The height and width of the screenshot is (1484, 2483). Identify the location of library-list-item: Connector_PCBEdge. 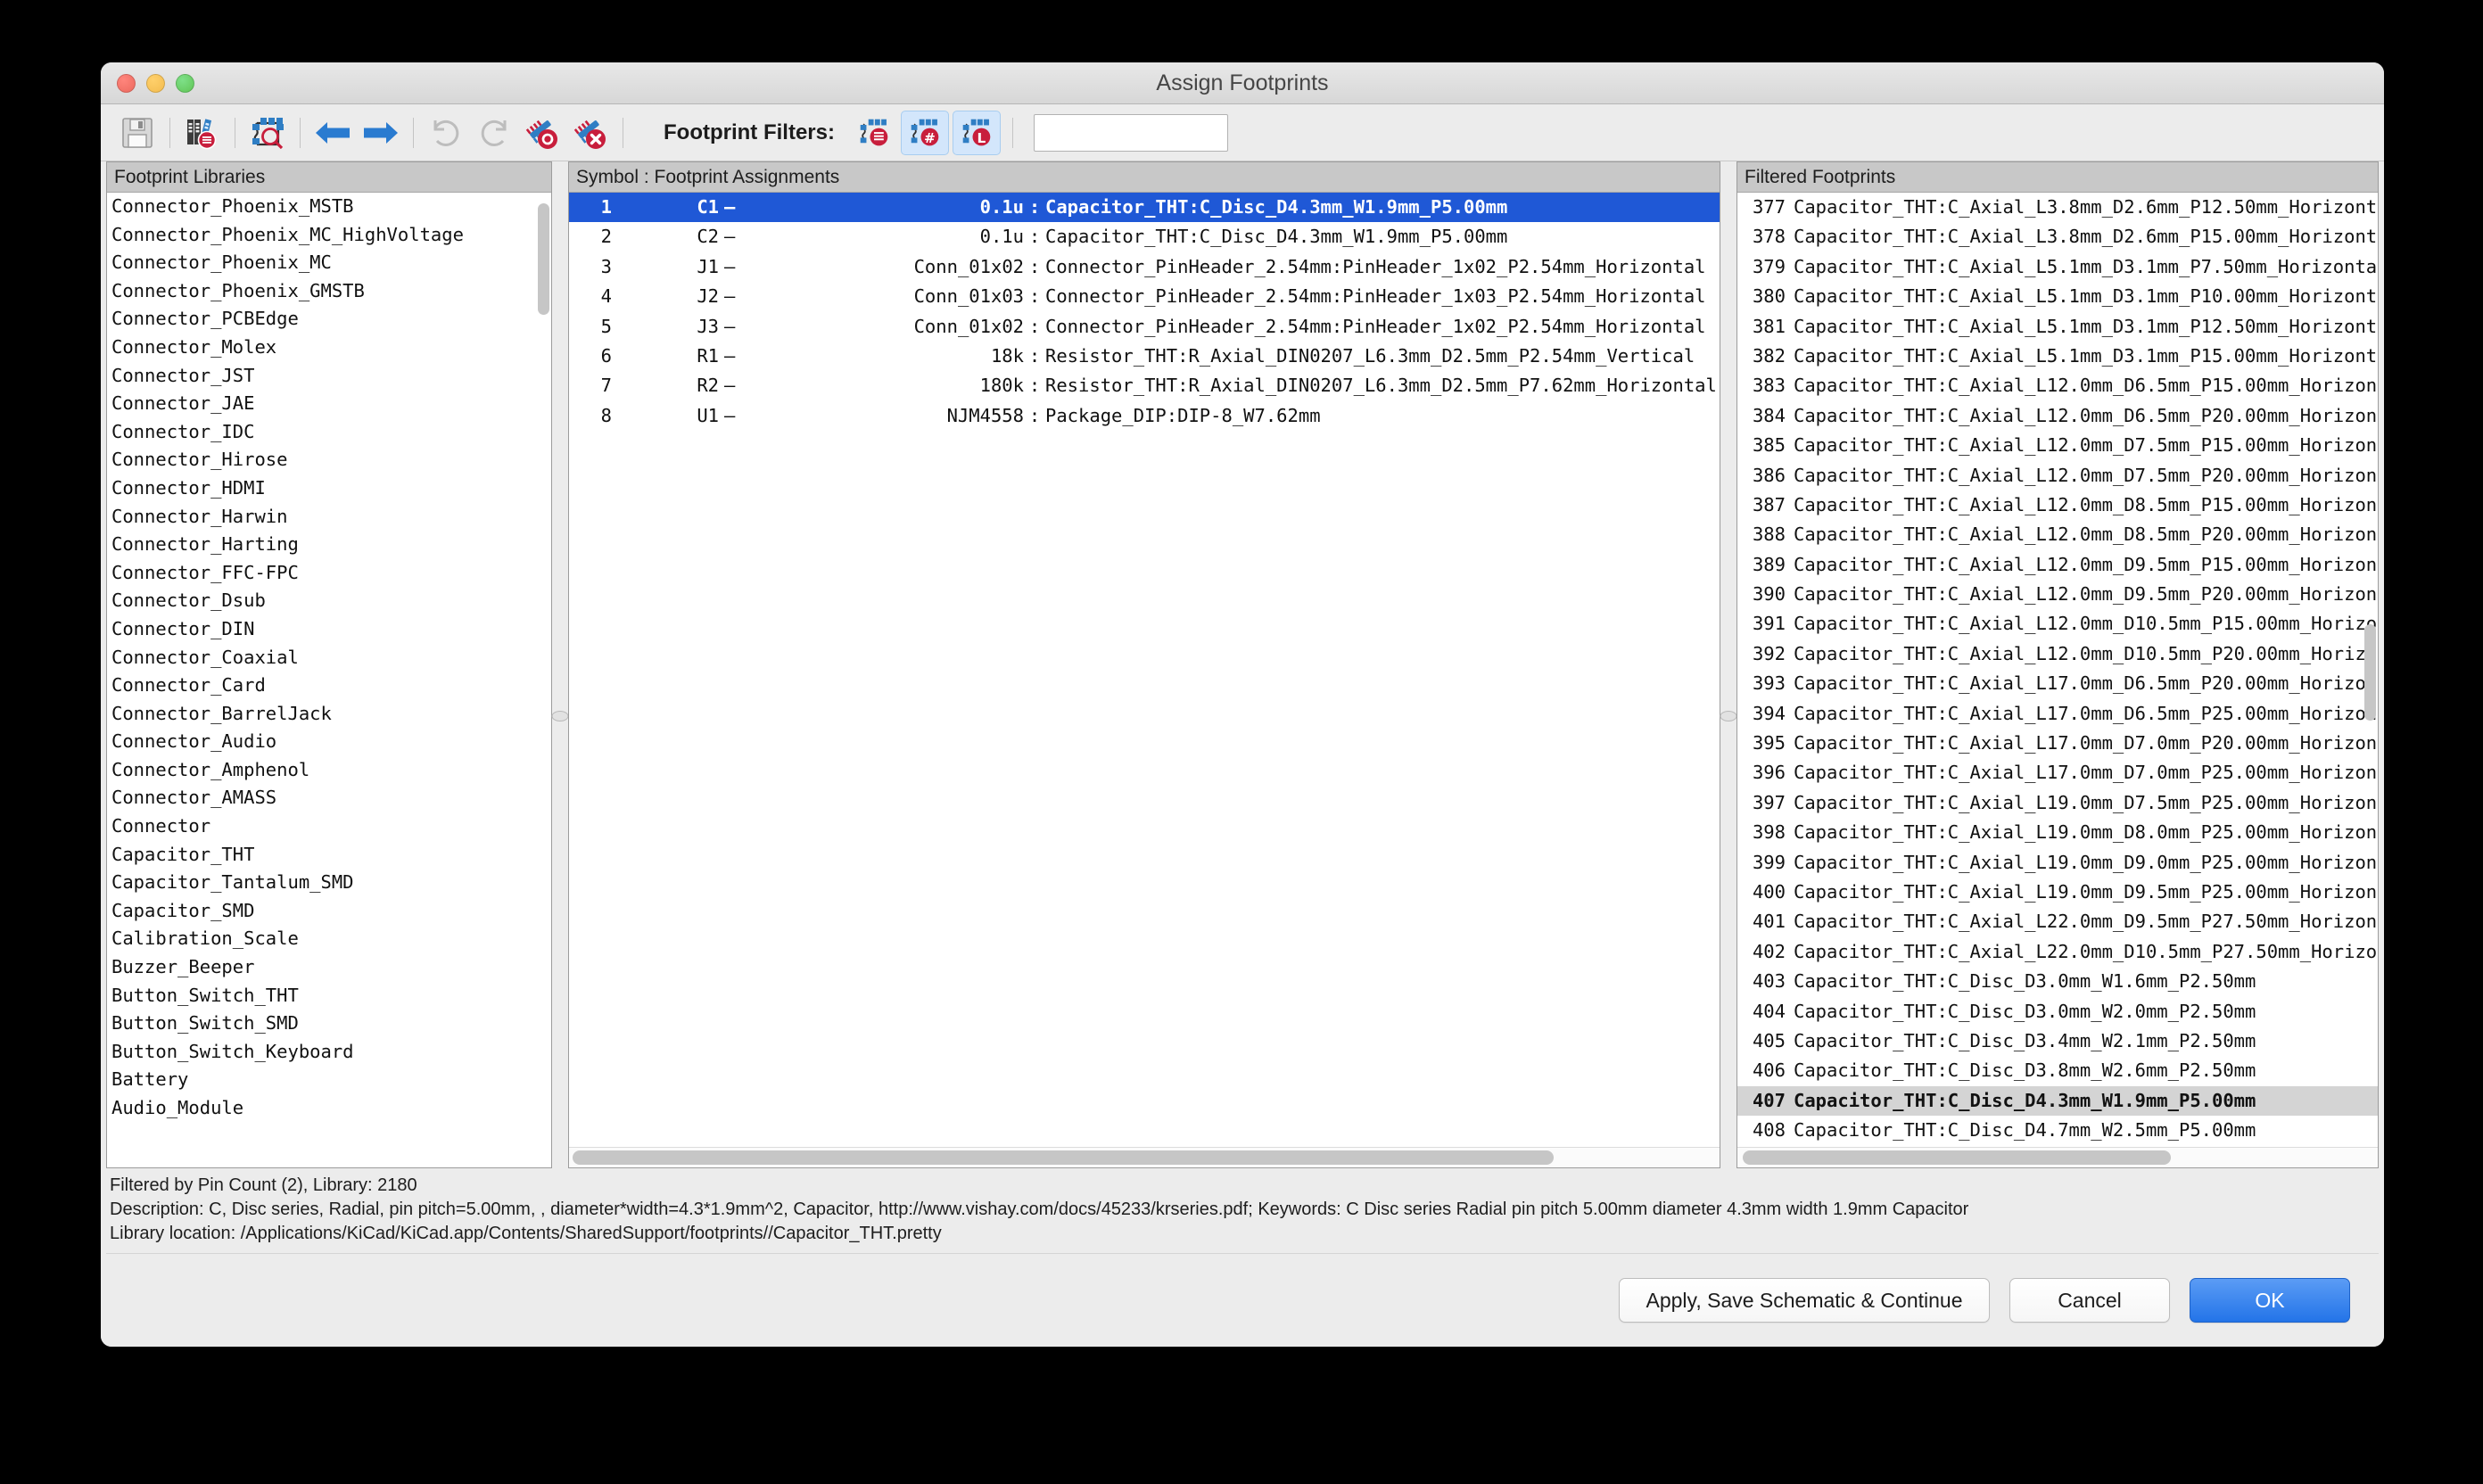
(329, 319).